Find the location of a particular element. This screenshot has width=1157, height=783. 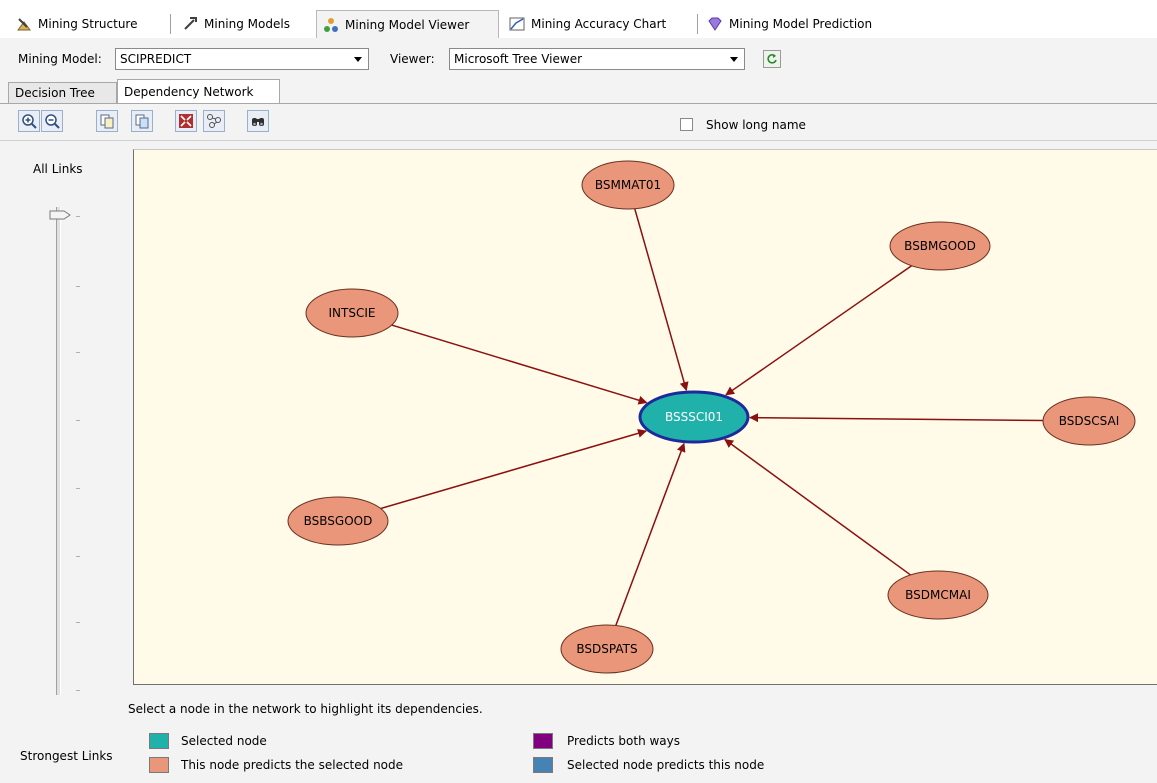

fit-to-window-button is located at coordinates (186, 121).